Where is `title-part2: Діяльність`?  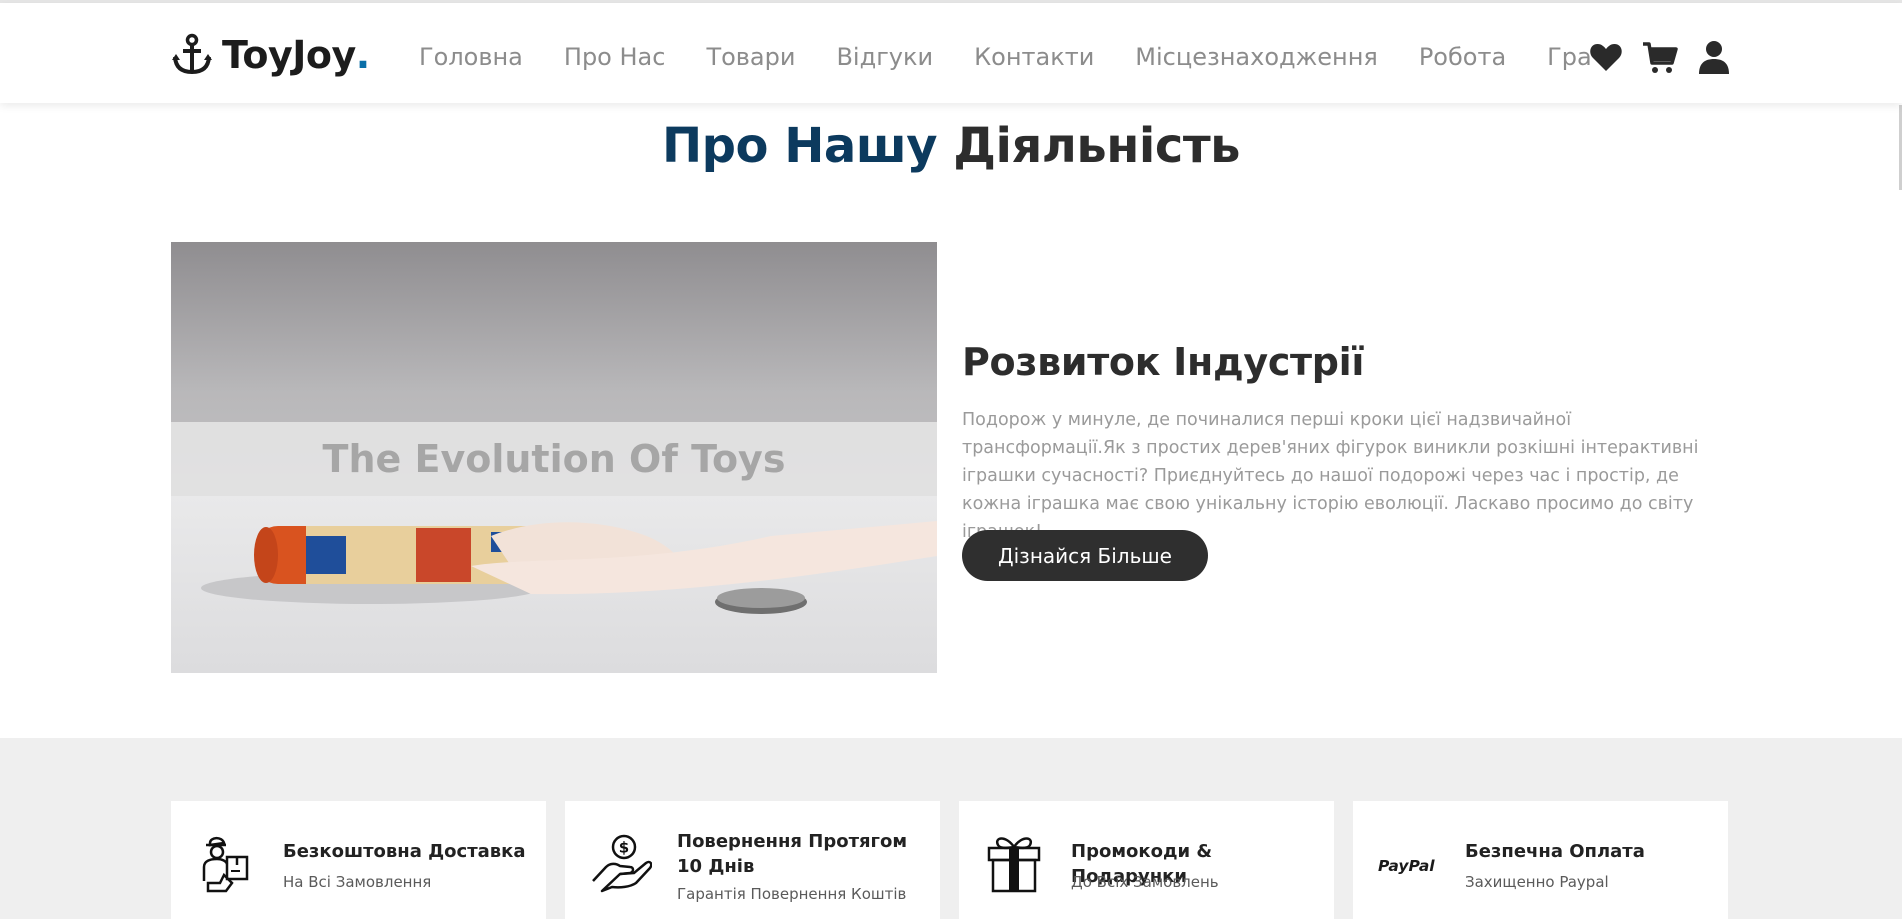
title-part2: Діяльність is located at coordinates (1097, 146).